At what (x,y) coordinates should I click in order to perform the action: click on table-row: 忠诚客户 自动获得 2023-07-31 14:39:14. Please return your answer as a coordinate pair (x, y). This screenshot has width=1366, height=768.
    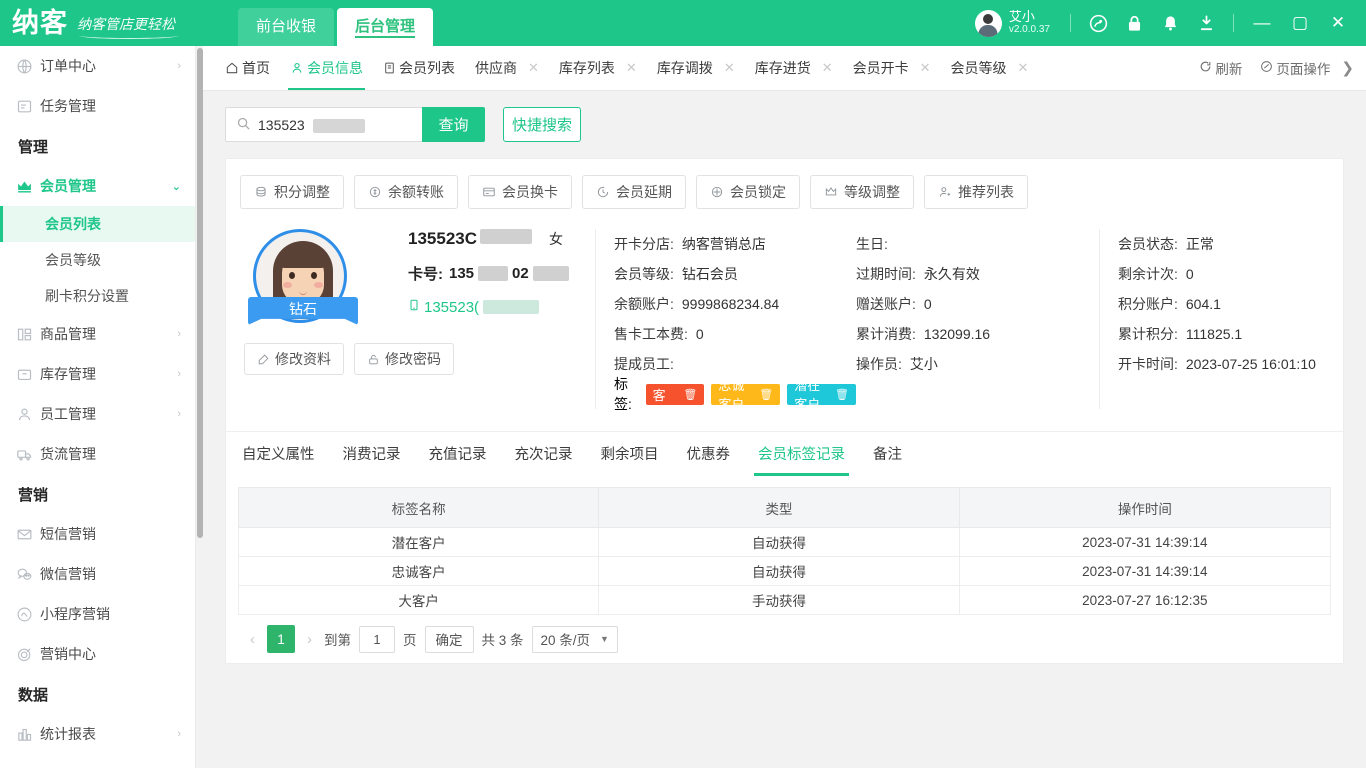
    Looking at the image, I should click on (784, 571).